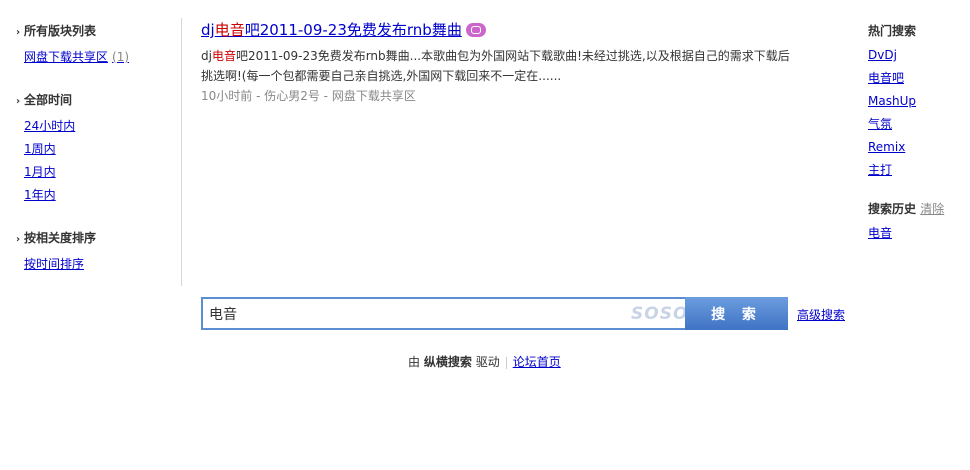  I want to click on hot-search-title: 热门搜索, so click(892, 31).